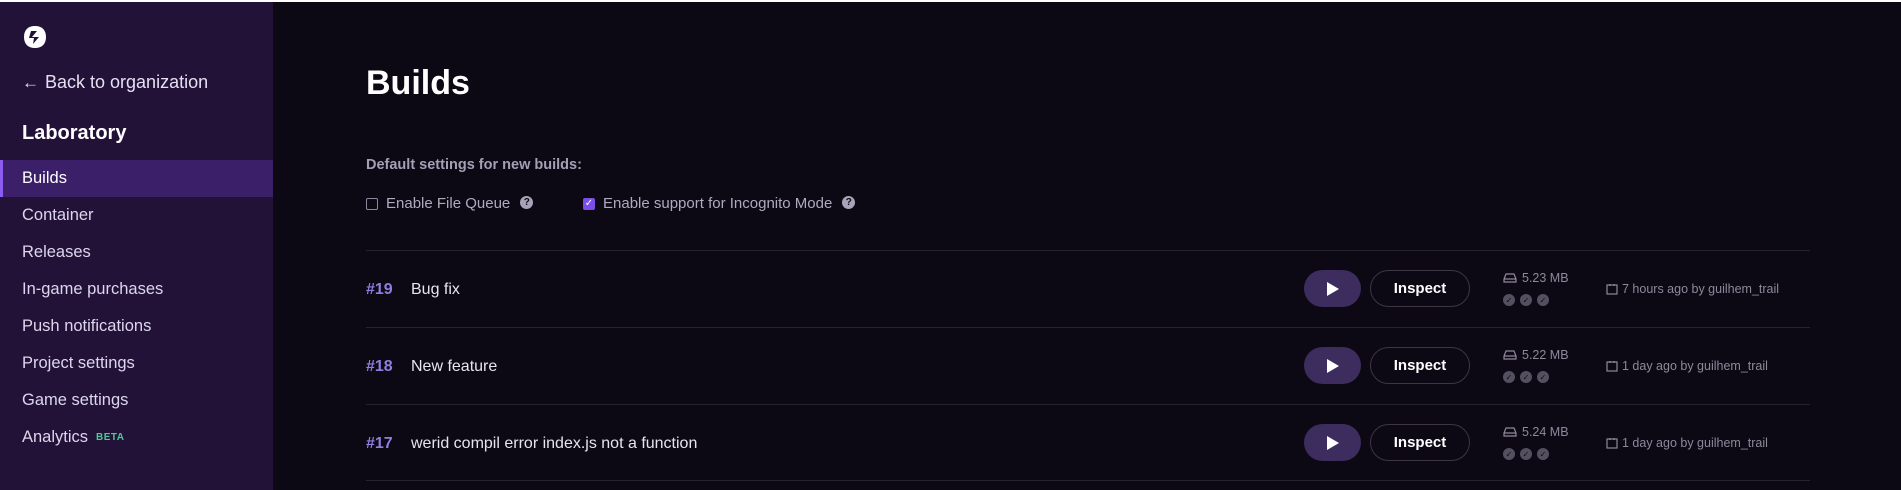 This screenshot has height=490, width=1901. I want to click on option-incognito-mode: ✓ Enable support for Incognito Mode ?, so click(719, 203).